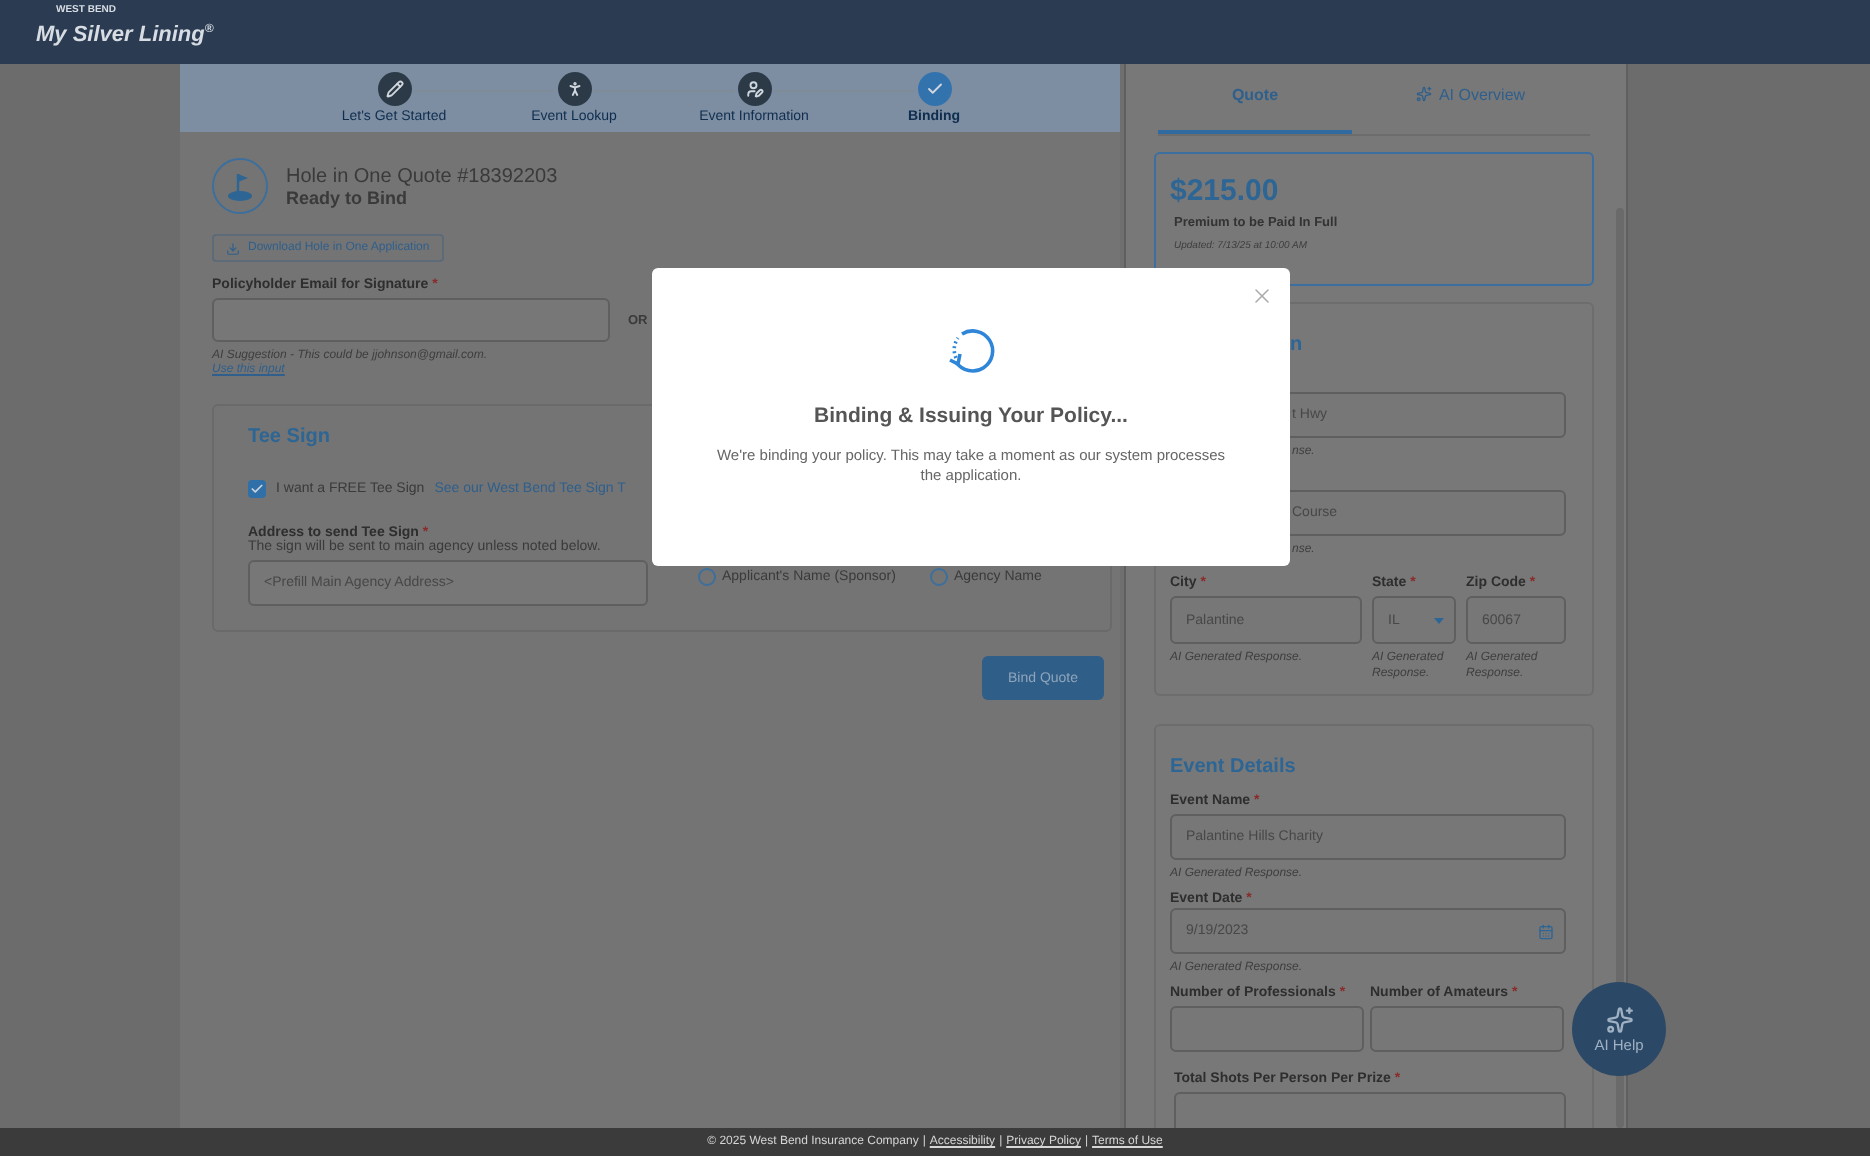 The width and height of the screenshot is (1870, 1156). I want to click on section-title: n, so click(1295, 345).